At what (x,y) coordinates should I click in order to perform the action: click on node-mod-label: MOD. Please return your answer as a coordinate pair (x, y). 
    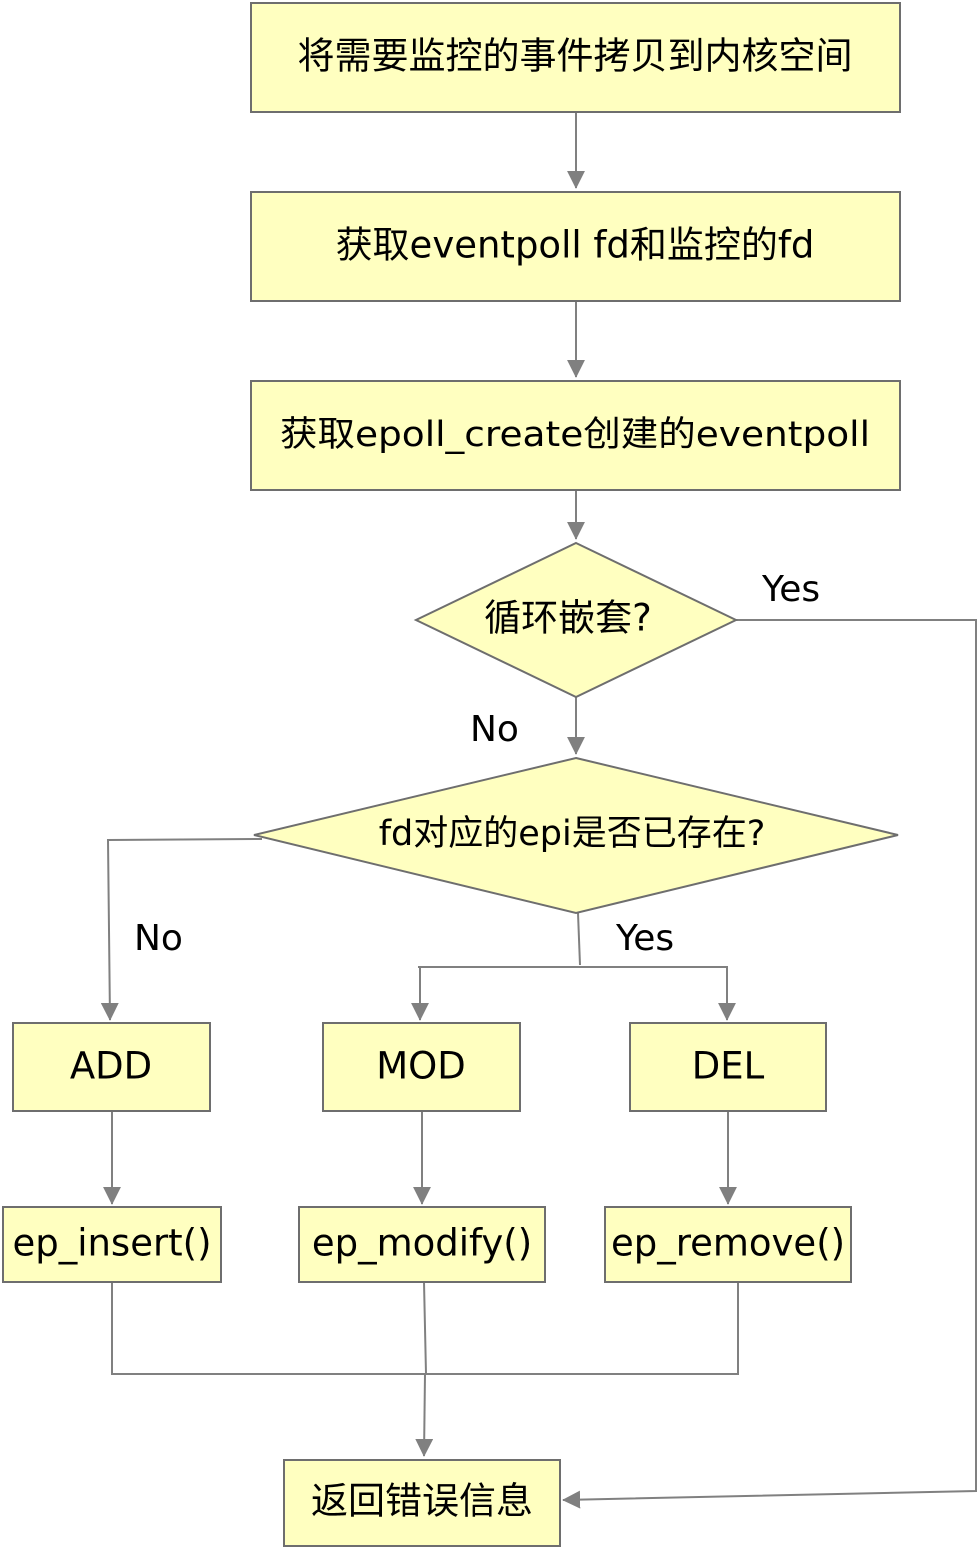
    Looking at the image, I should click on (421, 1066).